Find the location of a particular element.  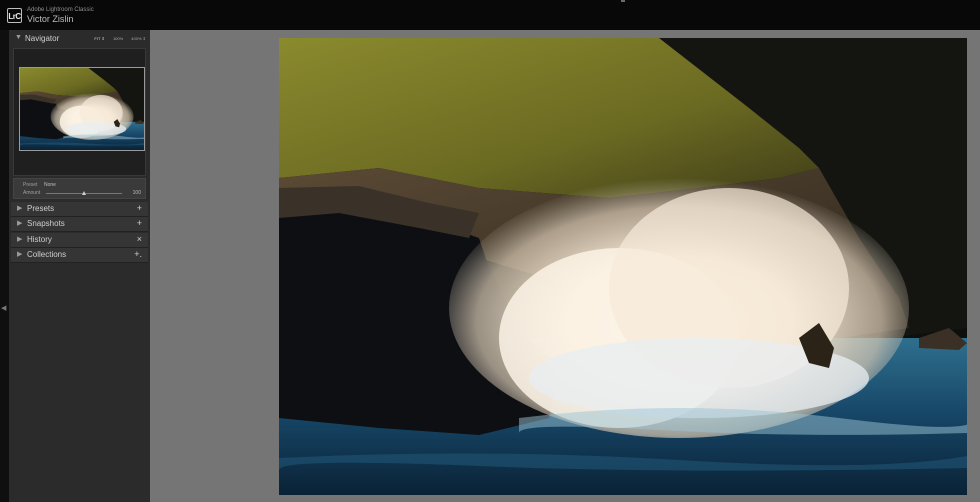

user-name: Victor Zislin is located at coordinates (50, 19).